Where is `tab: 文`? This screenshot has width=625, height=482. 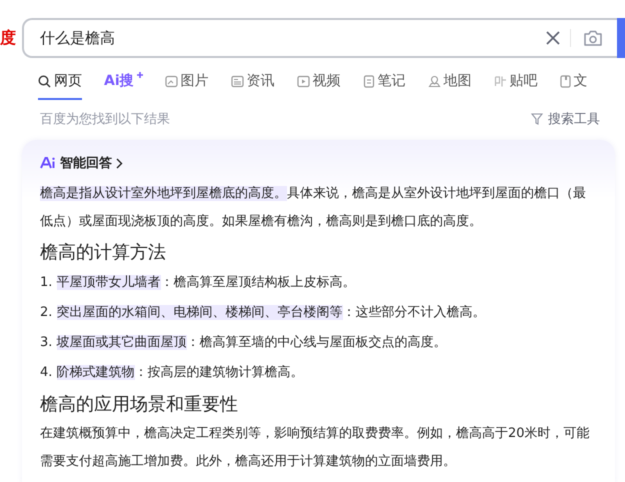
tab: 文 is located at coordinates (574, 84).